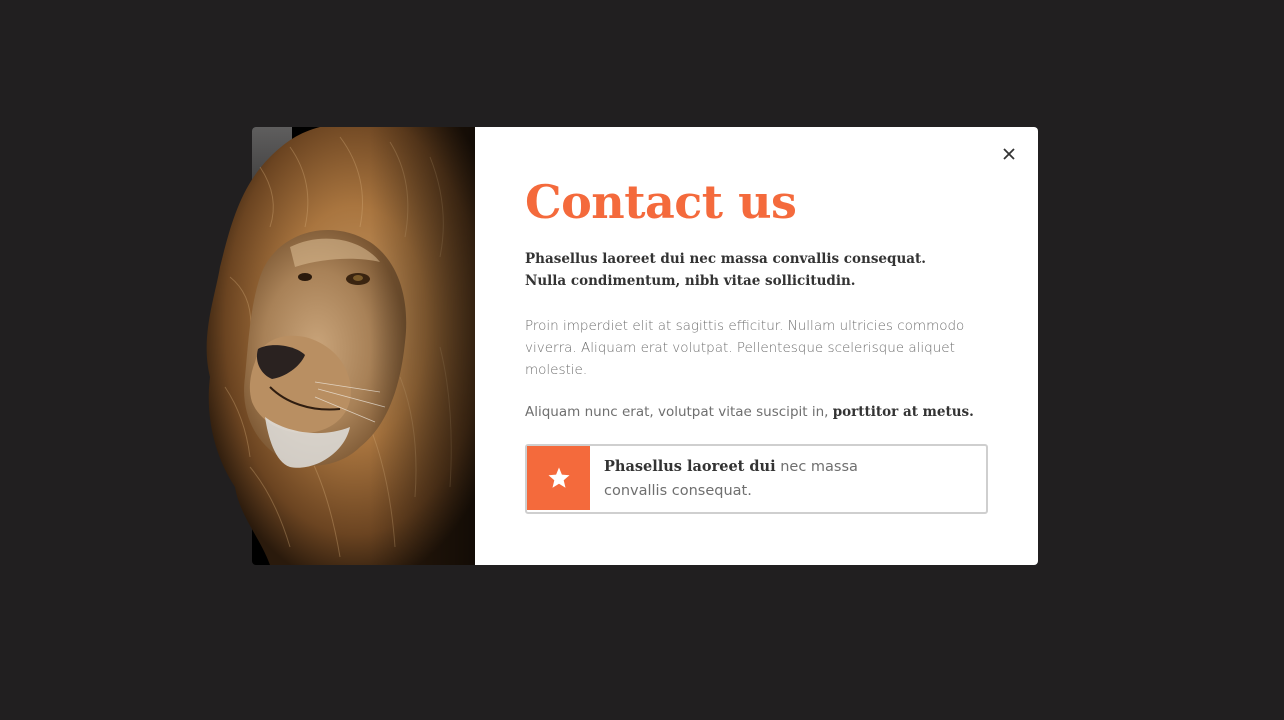  I want to click on lion-photo, so click(340, 346).